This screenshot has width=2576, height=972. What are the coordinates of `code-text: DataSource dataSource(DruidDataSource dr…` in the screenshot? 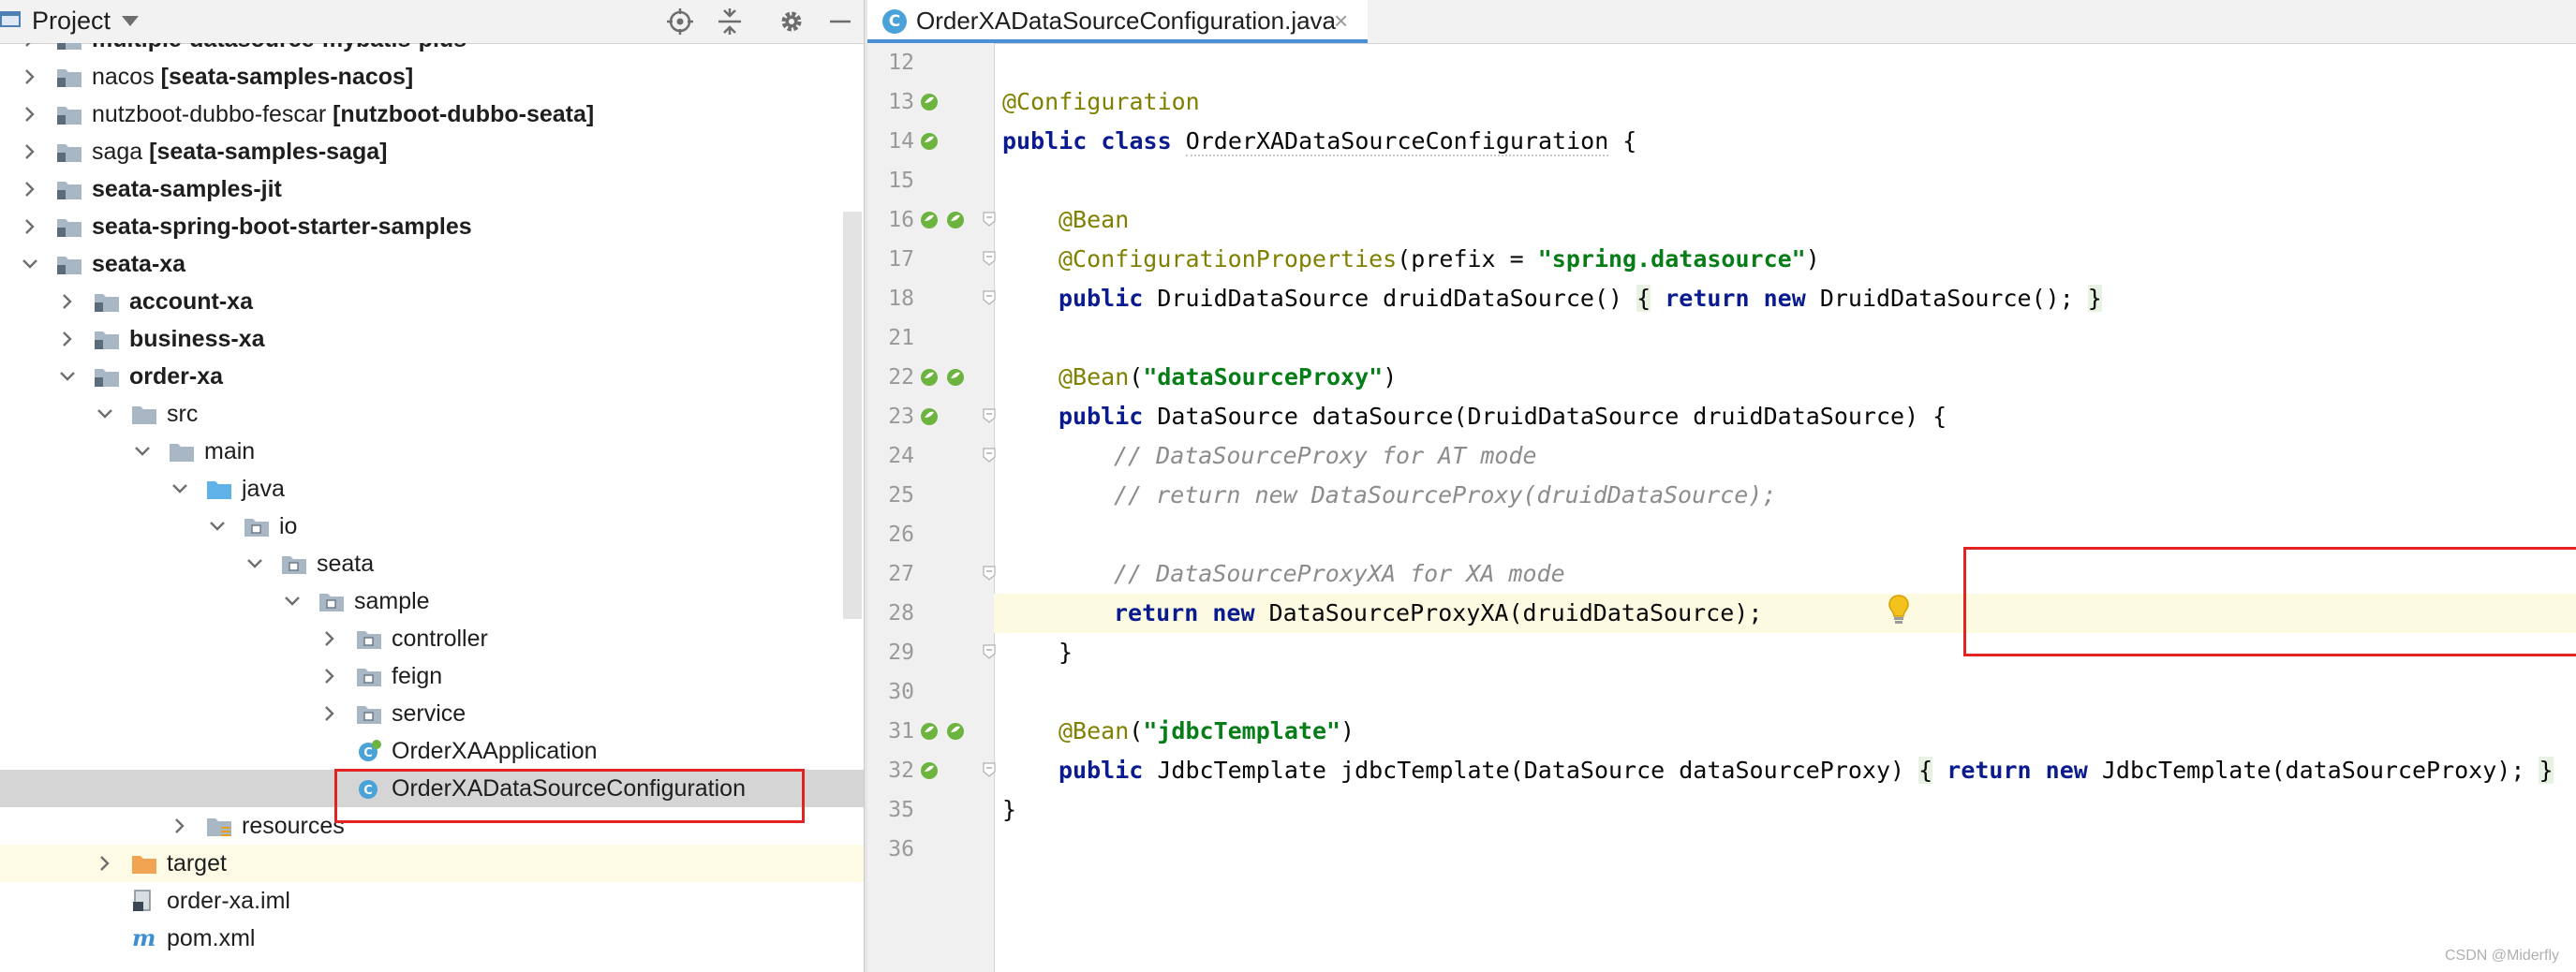 It's located at (1545, 416).